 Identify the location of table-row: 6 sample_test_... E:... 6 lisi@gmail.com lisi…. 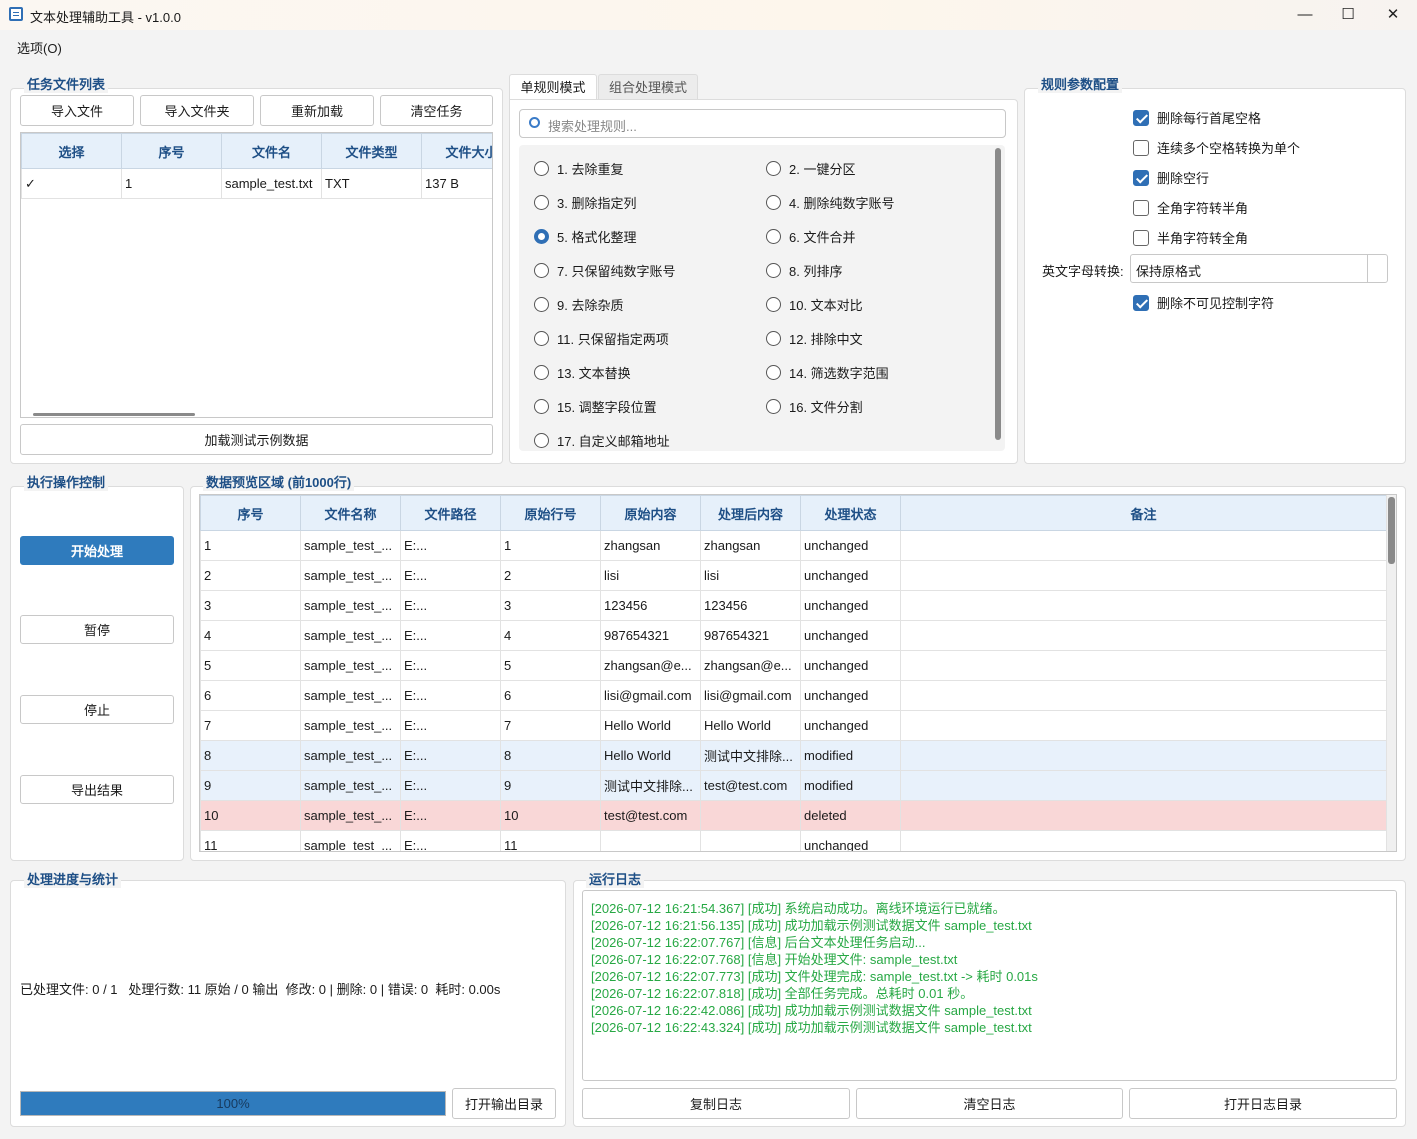
(793, 695).